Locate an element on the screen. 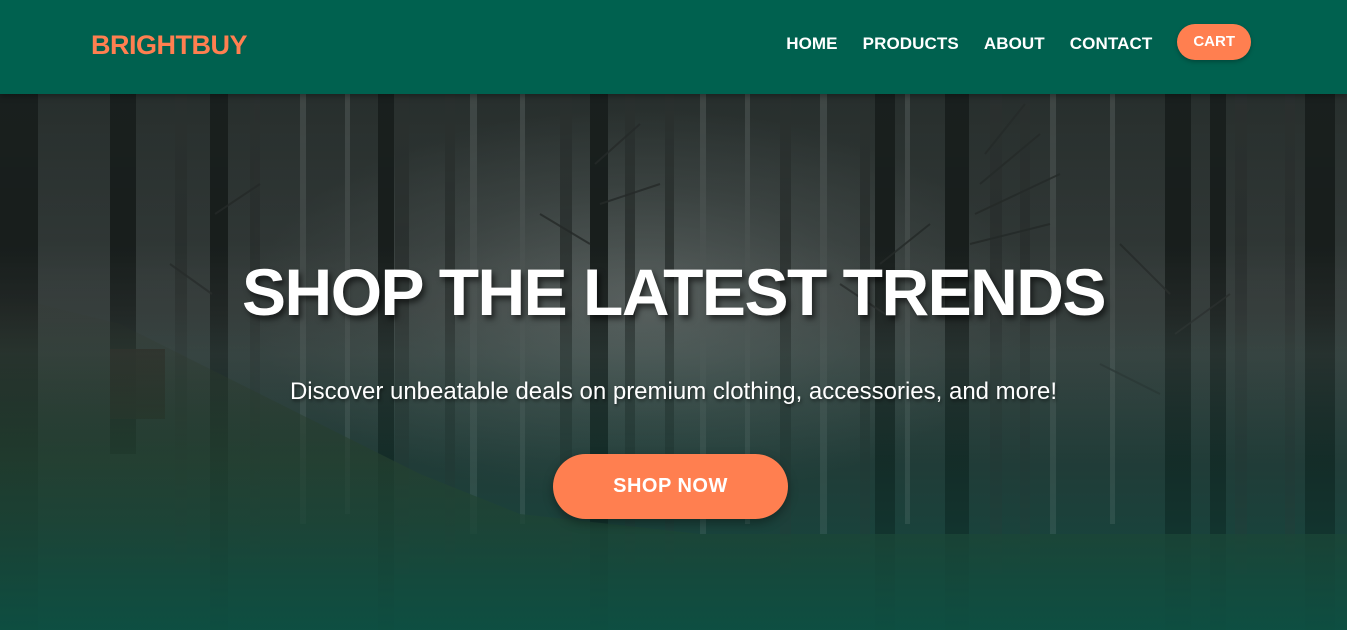 The width and height of the screenshot is (1347, 630). main-nav: HOME PRODUCTS ABOUT CONTACT CART is located at coordinates (1018, 44).